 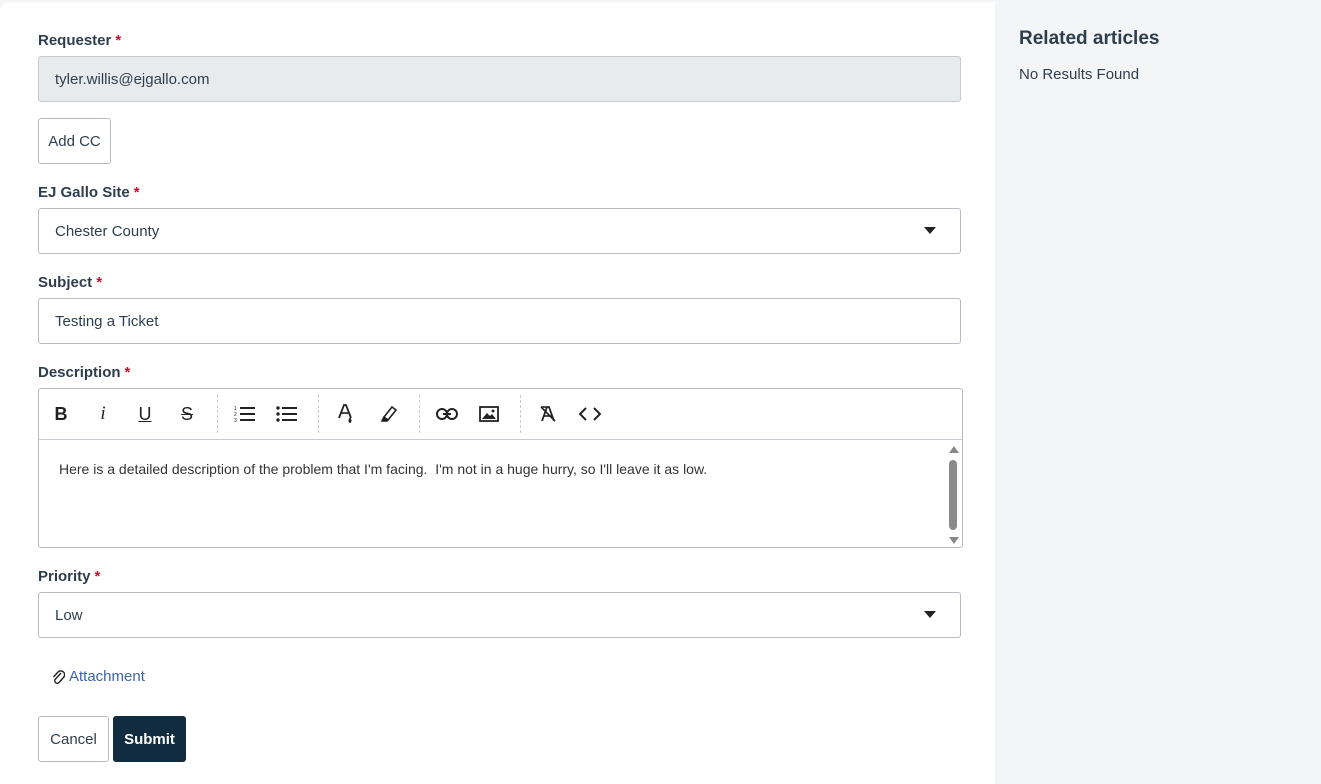 What do you see at coordinates (58, 677) in the screenshot?
I see `paperclip-icon` at bounding box center [58, 677].